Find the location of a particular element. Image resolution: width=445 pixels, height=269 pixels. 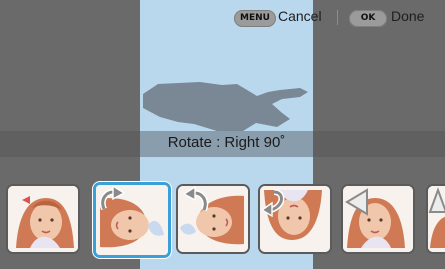

divider is located at coordinates (337, 17).